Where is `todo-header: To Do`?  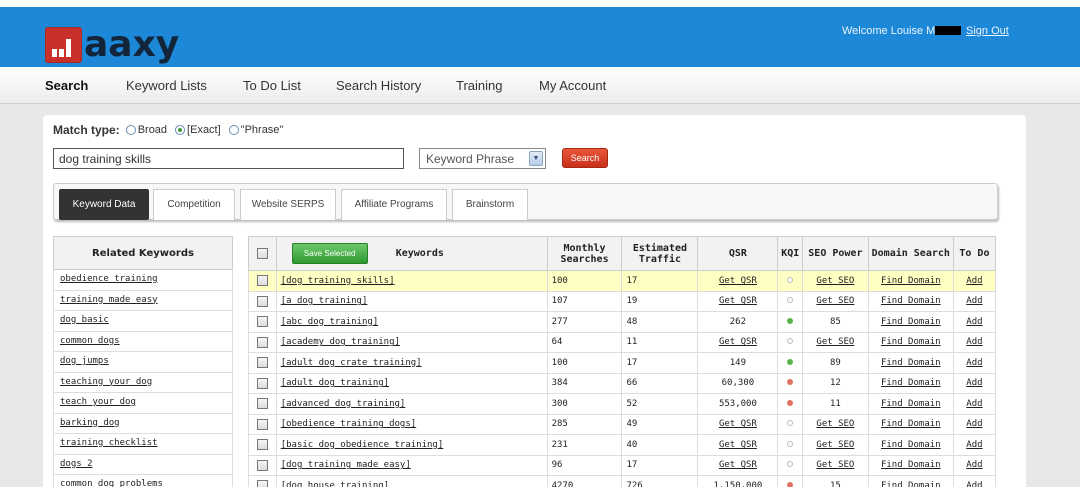 todo-header: To Do is located at coordinates (974, 253).